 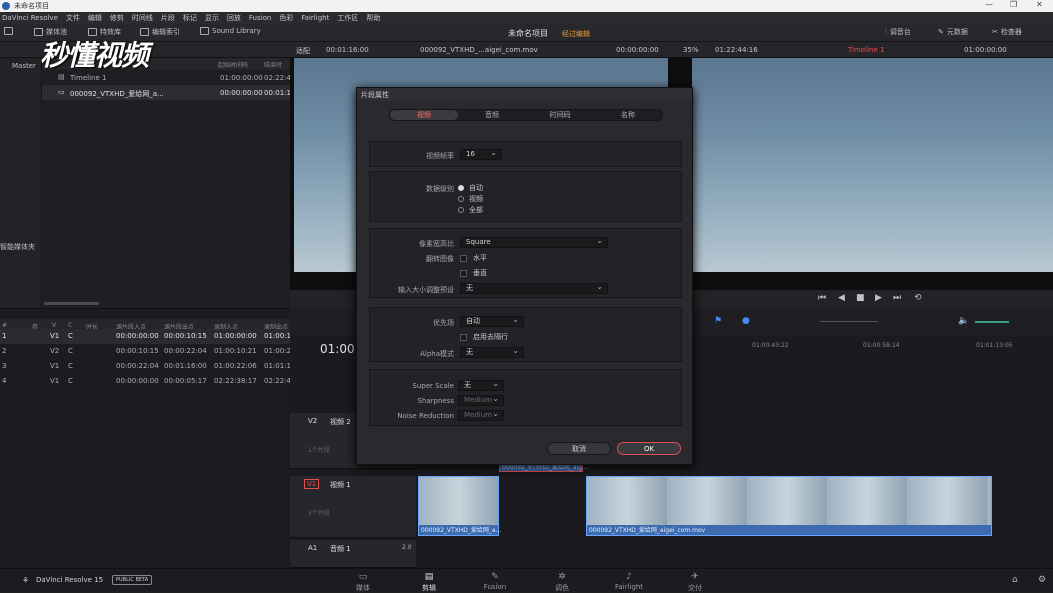 What do you see at coordinates (30, 18) in the screenshot?
I see `menu-davinci: DaVinci Resolve` at bounding box center [30, 18].